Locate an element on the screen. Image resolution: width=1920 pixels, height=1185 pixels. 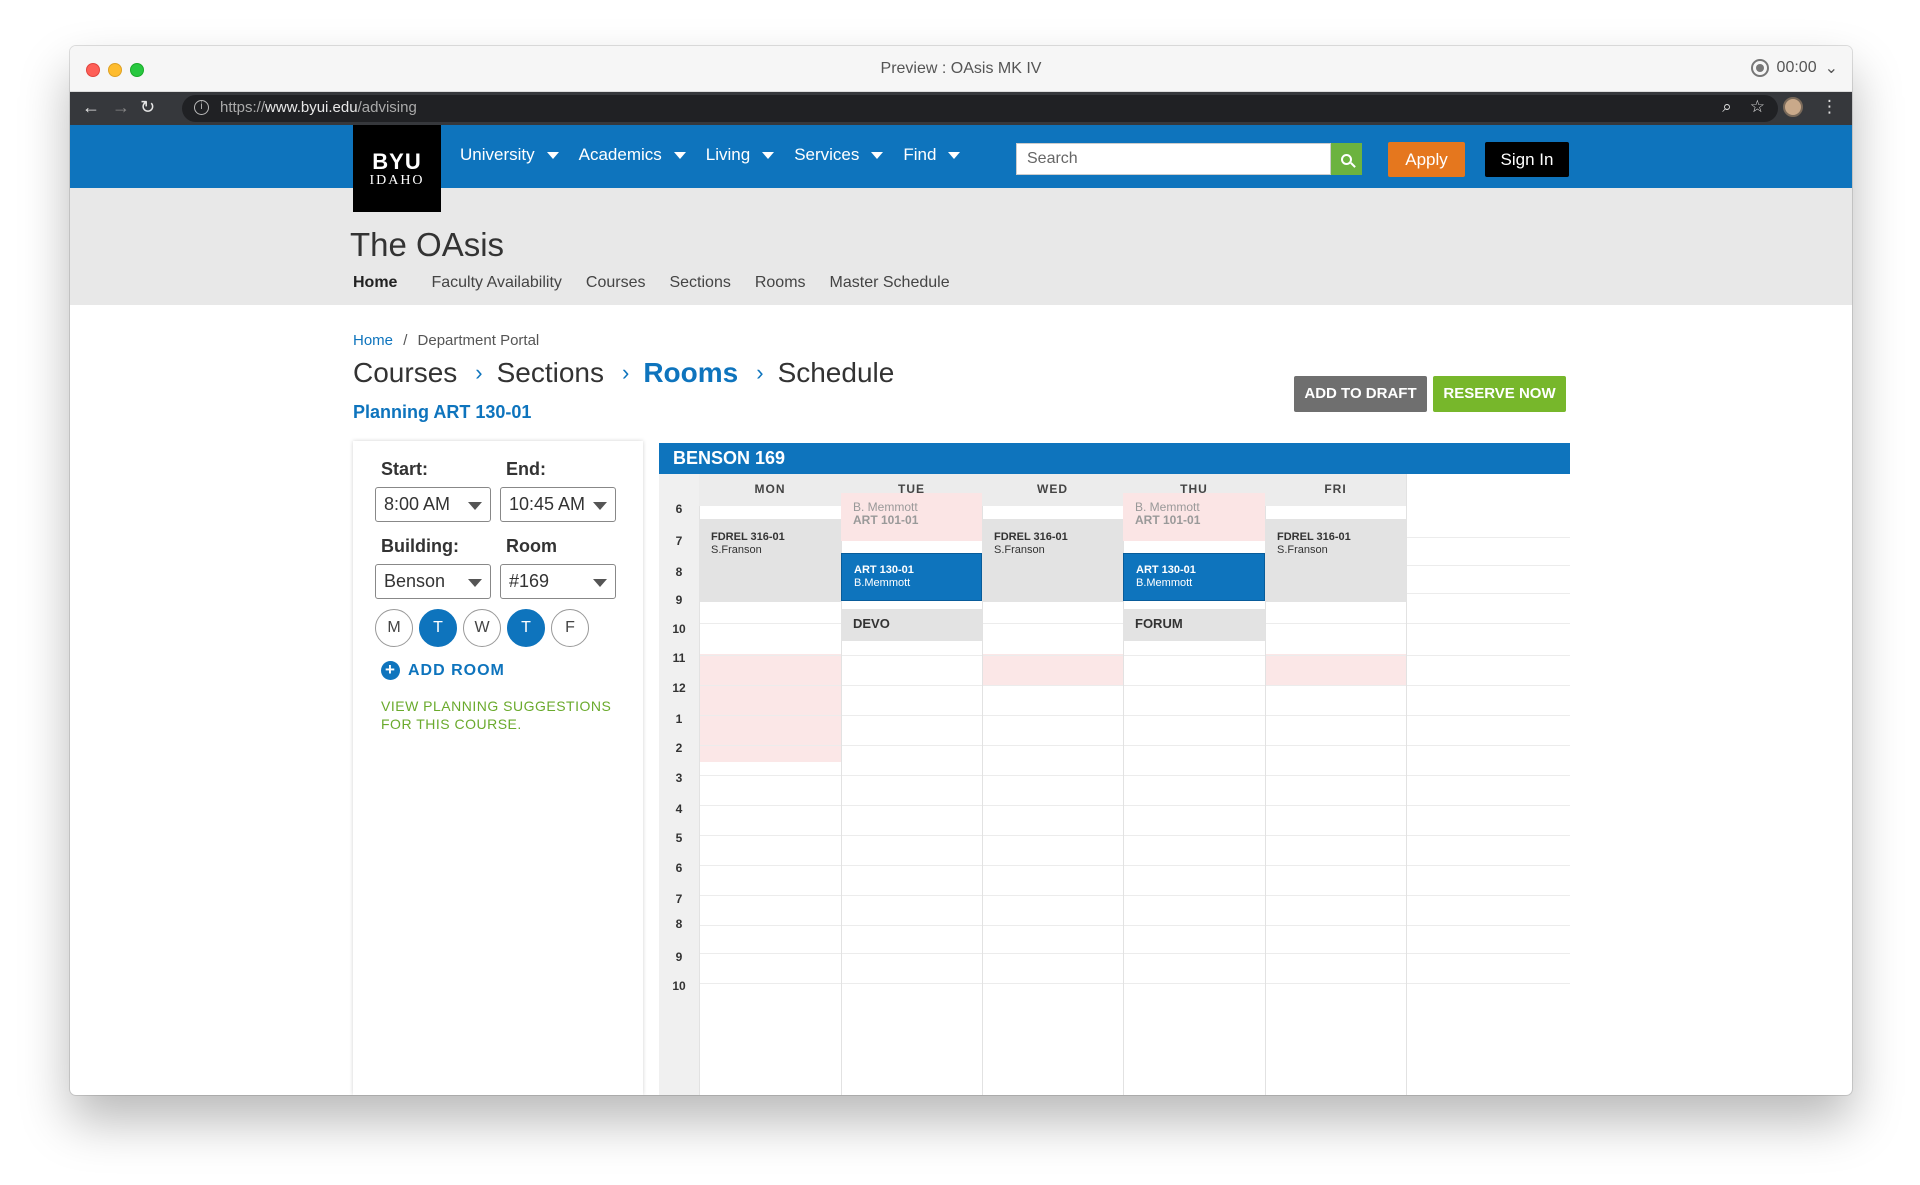
reserve-now-button: RESERVE NOW is located at coordinates (1499, 394).